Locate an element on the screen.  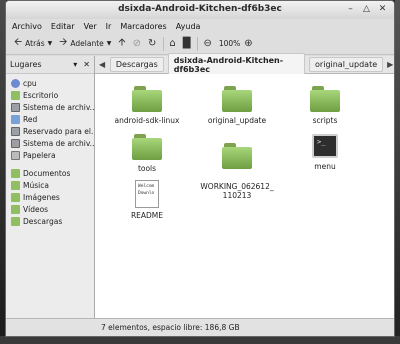
forward-button: 🡪 Adelante ▼ is located at coordinates (85, 43).